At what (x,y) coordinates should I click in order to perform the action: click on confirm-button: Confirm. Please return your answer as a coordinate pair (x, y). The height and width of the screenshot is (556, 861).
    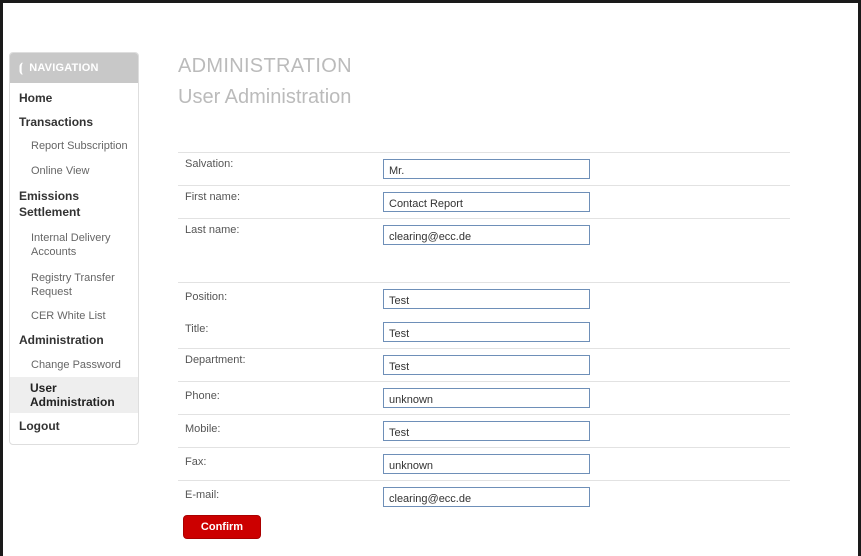
    Looking at the image, I should click on (222, 527).